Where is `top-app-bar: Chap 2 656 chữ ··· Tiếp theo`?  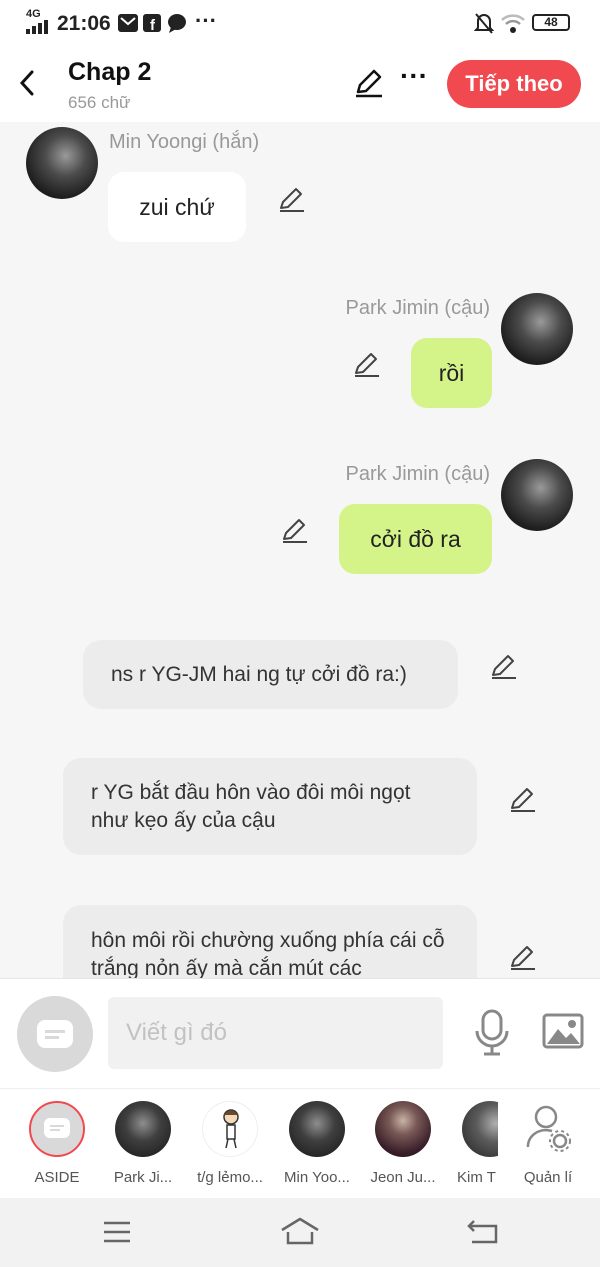 top-app-bar: Chap 2 656 chữ ··· Tiếp theo is located at coordinates (300, 84).